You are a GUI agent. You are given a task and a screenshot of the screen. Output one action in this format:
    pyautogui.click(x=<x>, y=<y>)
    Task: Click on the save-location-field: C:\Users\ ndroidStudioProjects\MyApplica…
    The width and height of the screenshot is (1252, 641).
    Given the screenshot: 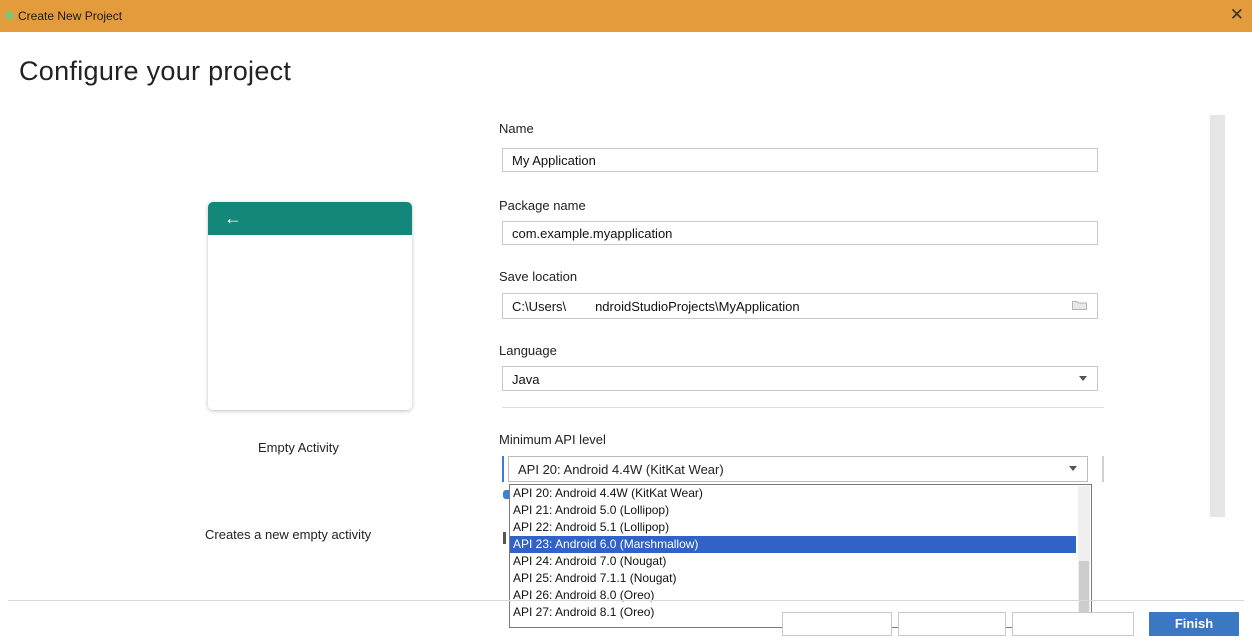 What is the action you would take?
    pyautogui.click(x=800, y=306)
    